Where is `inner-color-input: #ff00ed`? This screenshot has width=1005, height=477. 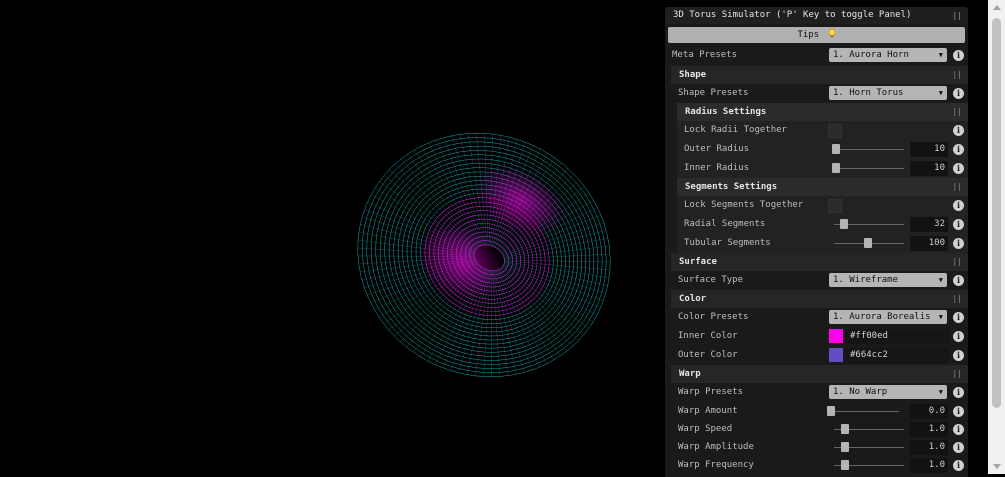
inner-color-input: #ff00ed is located at coordinates (897, 336).